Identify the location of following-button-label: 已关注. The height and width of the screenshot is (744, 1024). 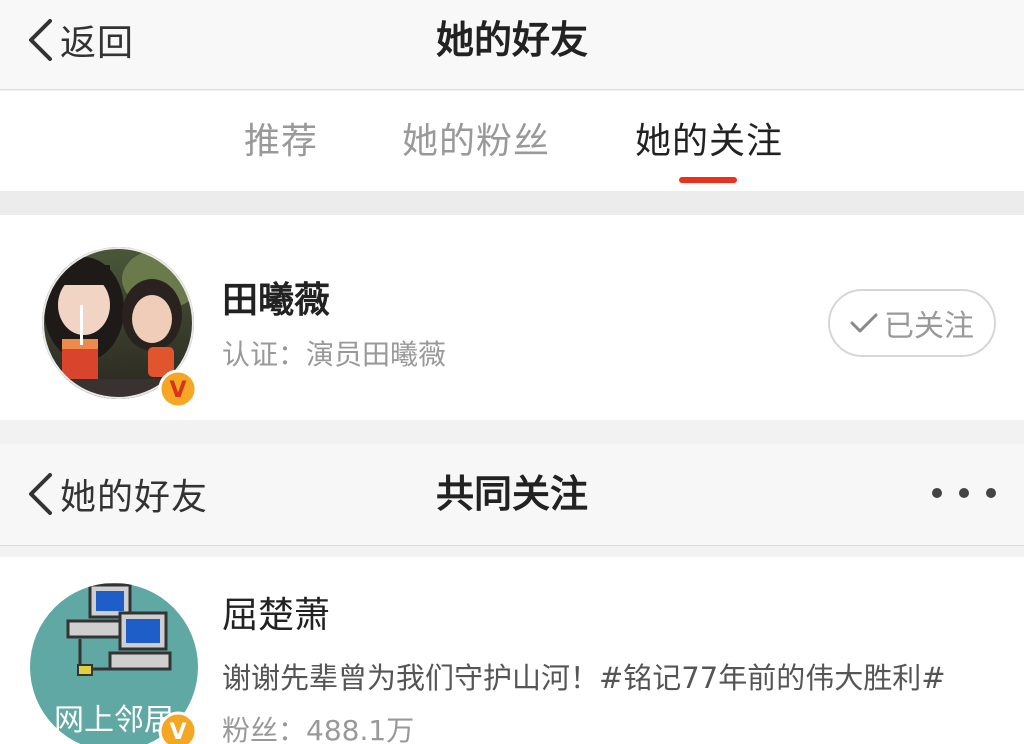
(929, 326).